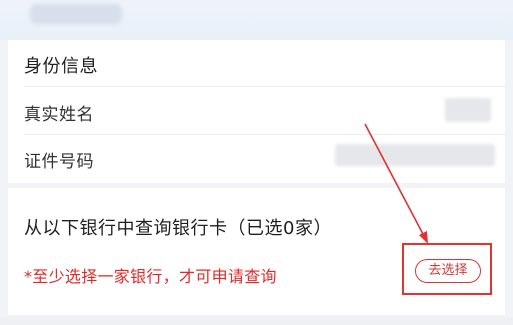 Image resolution: width=513 pixels, height=325 pixels. What do you see at coordinates (59, 115) in the screenshot?
I see `real-name-label: 真实姓名` at bounding box center [59, 115].